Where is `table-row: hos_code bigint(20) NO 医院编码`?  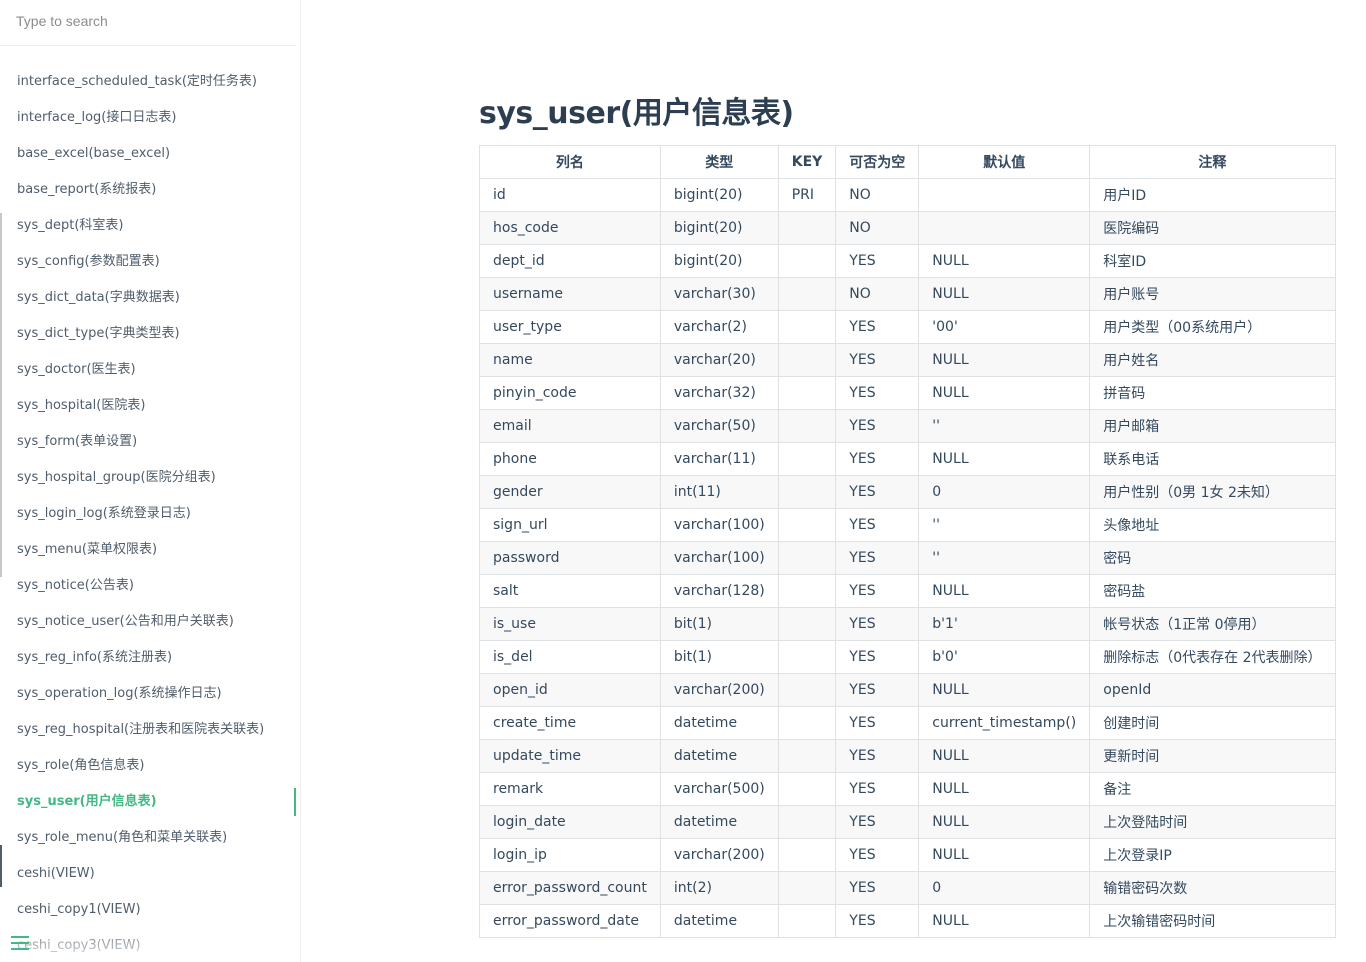 table-row: hos_code bigint(20) NO 医院编码 is located at coordinates (907, 228).